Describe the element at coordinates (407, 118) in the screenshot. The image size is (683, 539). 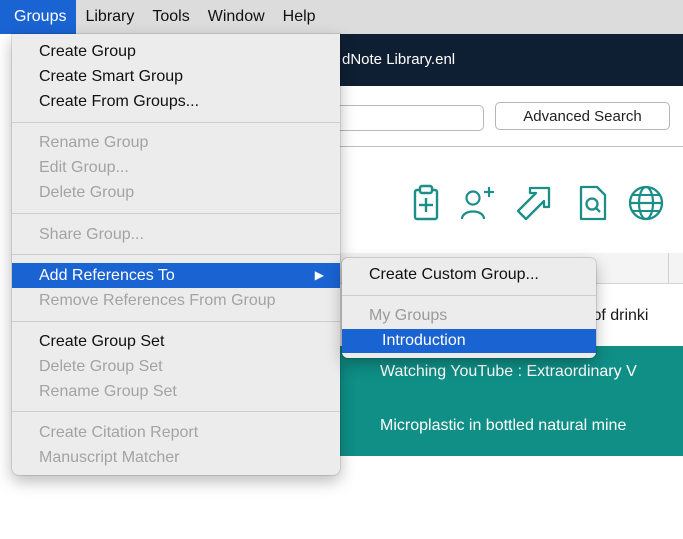
I see `search-input` at that location.